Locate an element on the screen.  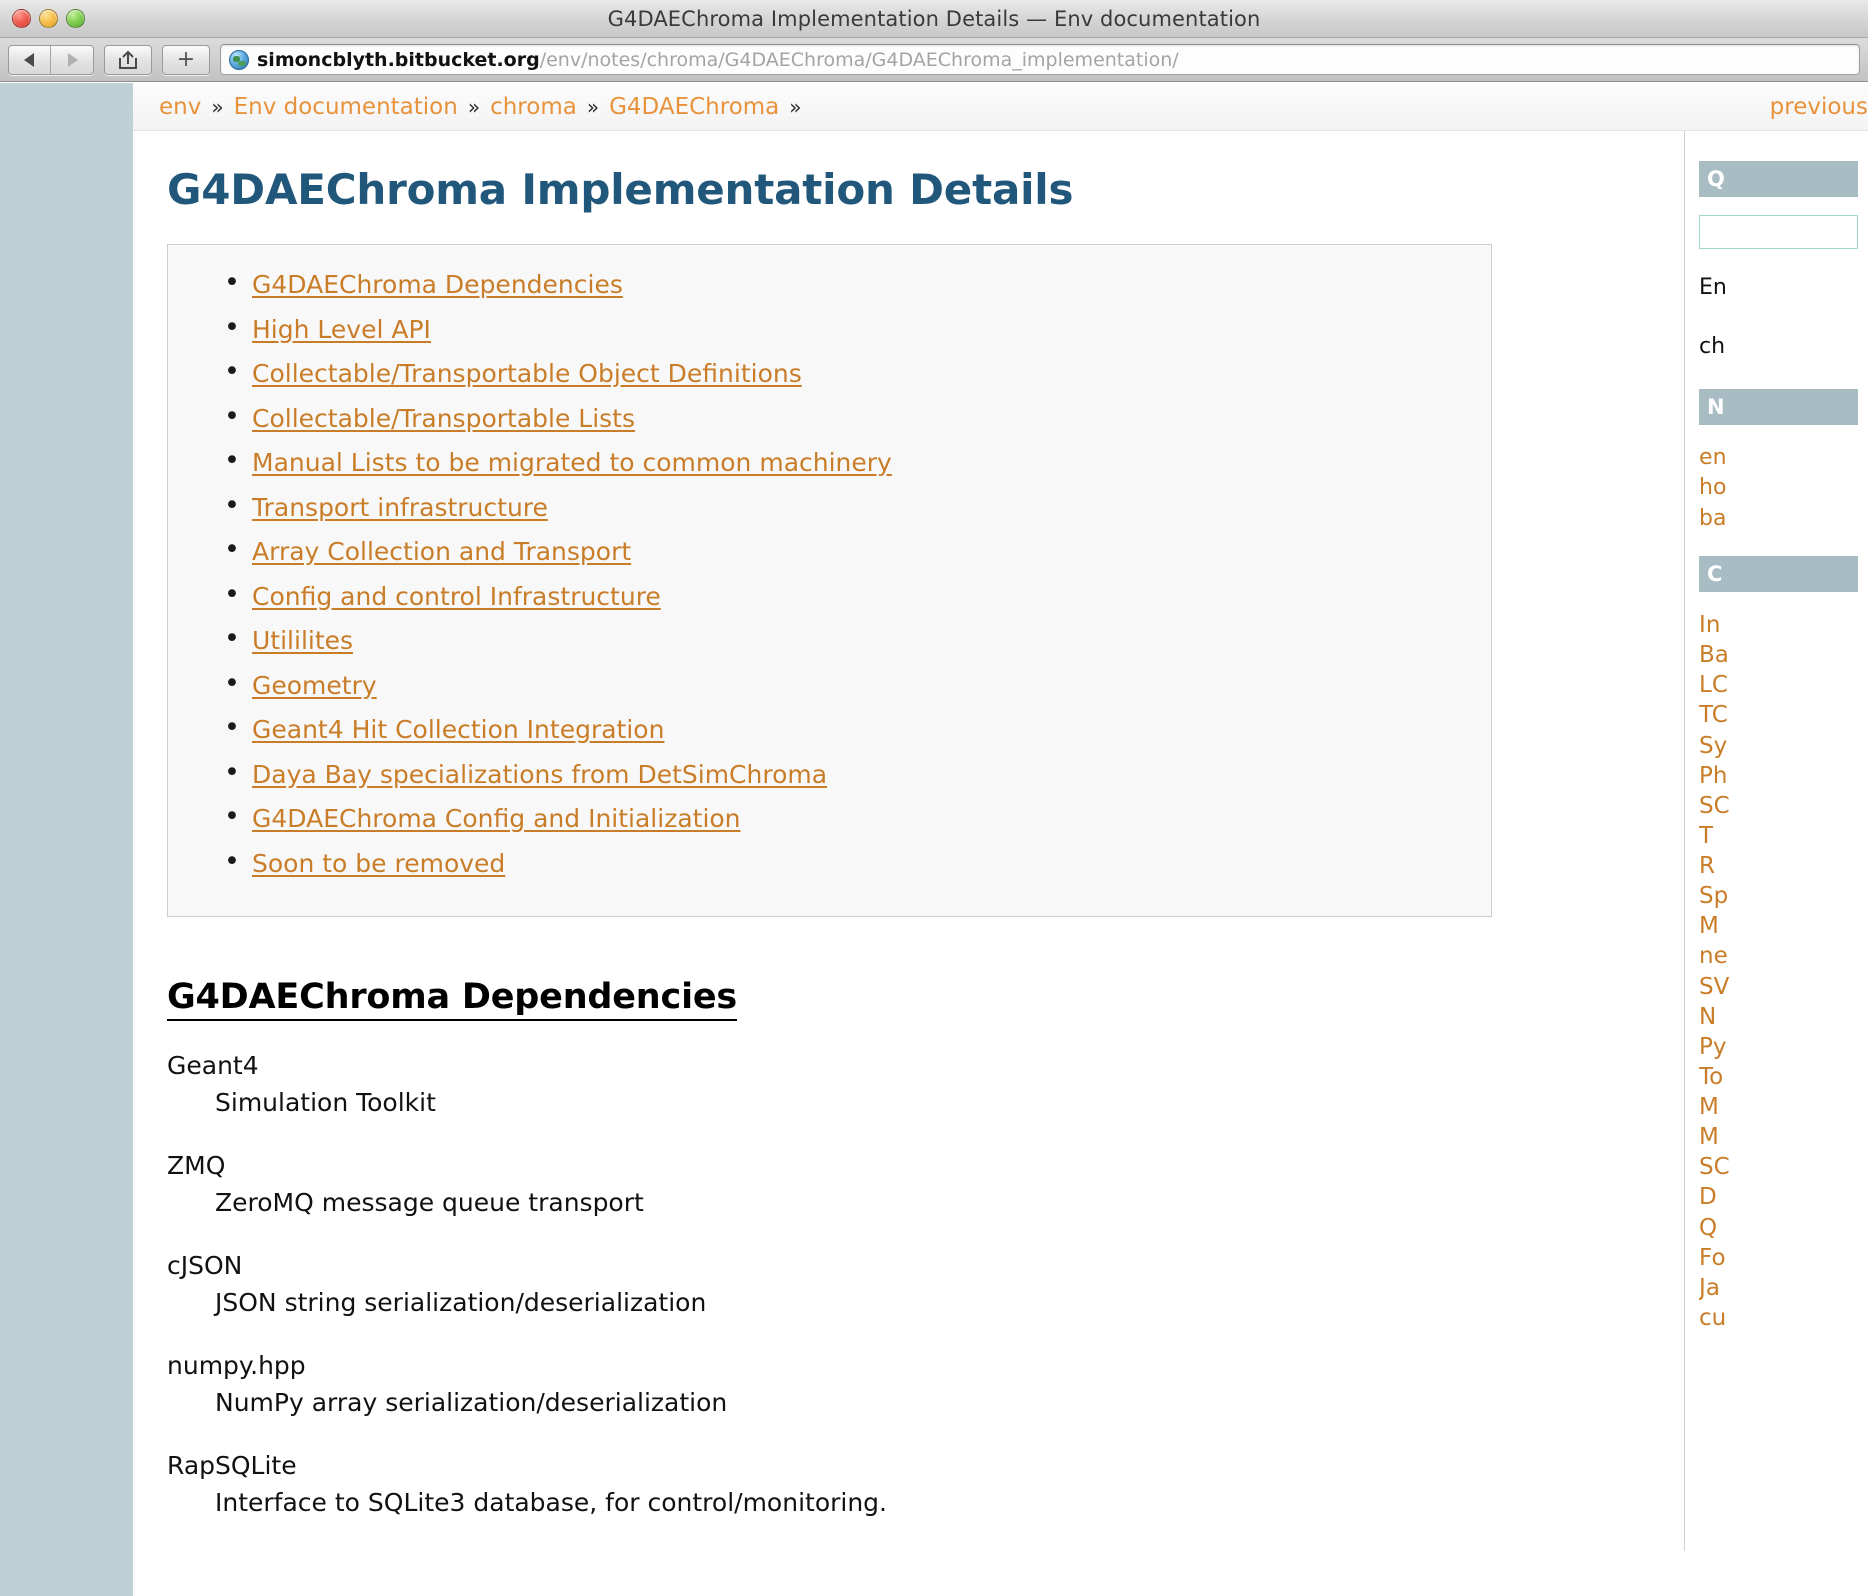
dependency-definition: Simulation Toolkit is located at coordinates (325, 1102).